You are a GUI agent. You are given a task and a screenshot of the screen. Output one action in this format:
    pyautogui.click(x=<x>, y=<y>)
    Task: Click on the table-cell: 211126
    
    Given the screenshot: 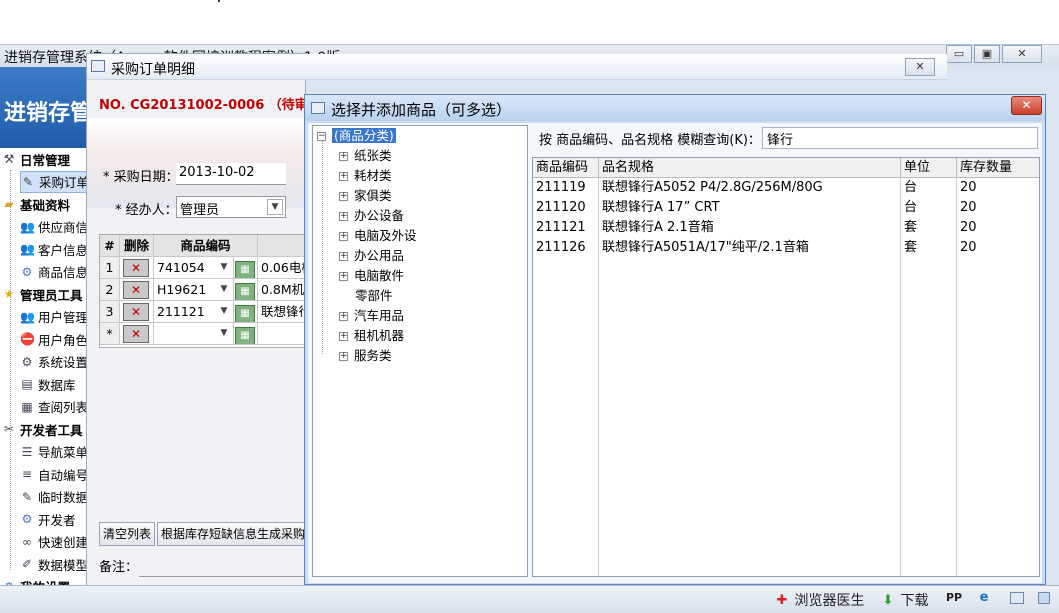 What is the action you would take?
    pyautogui.click(x=566, y=248)
    